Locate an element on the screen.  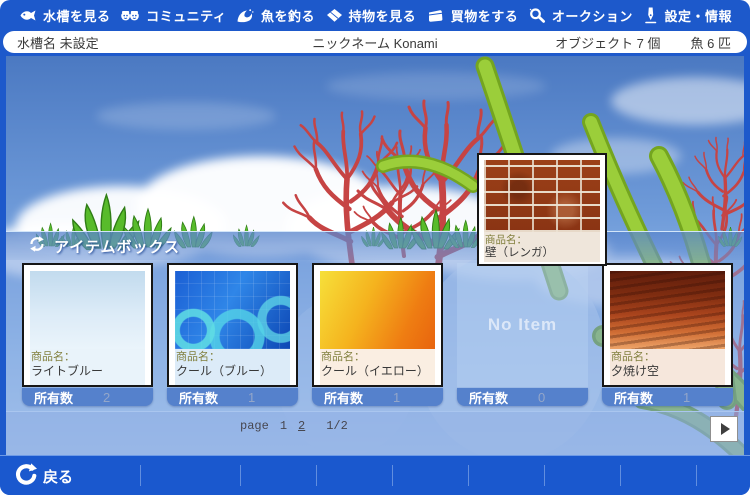
menu-item-fishing: 魚を釣る is located at coordinates (275, 15).